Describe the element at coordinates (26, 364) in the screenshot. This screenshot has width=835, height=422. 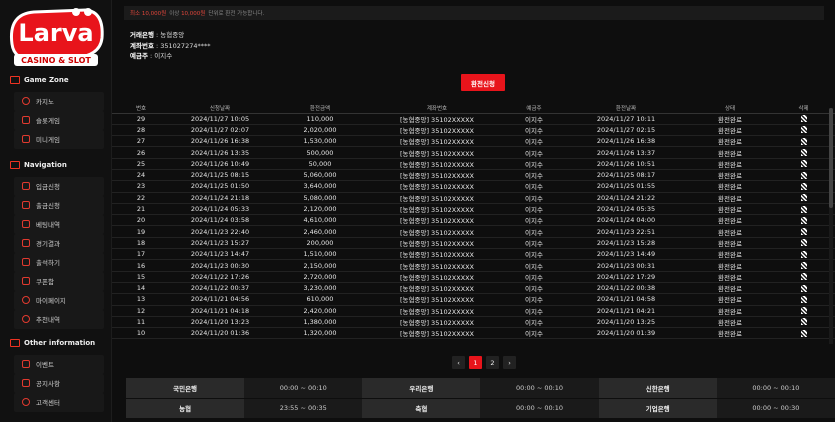
I see `gift-icon` at that location.